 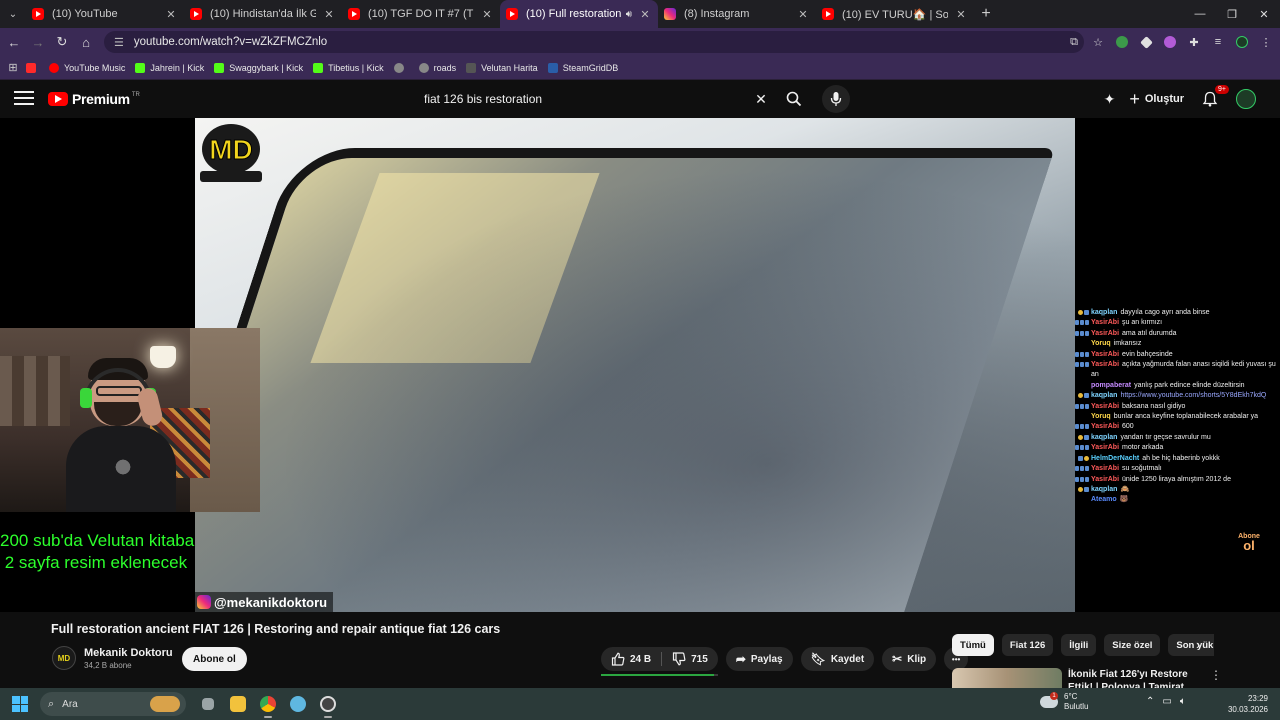 What do you see at coordinates (1198, 644) in the screenshot?
I see `chevron-right-icon: ›` at bounding box center [1198, 644].